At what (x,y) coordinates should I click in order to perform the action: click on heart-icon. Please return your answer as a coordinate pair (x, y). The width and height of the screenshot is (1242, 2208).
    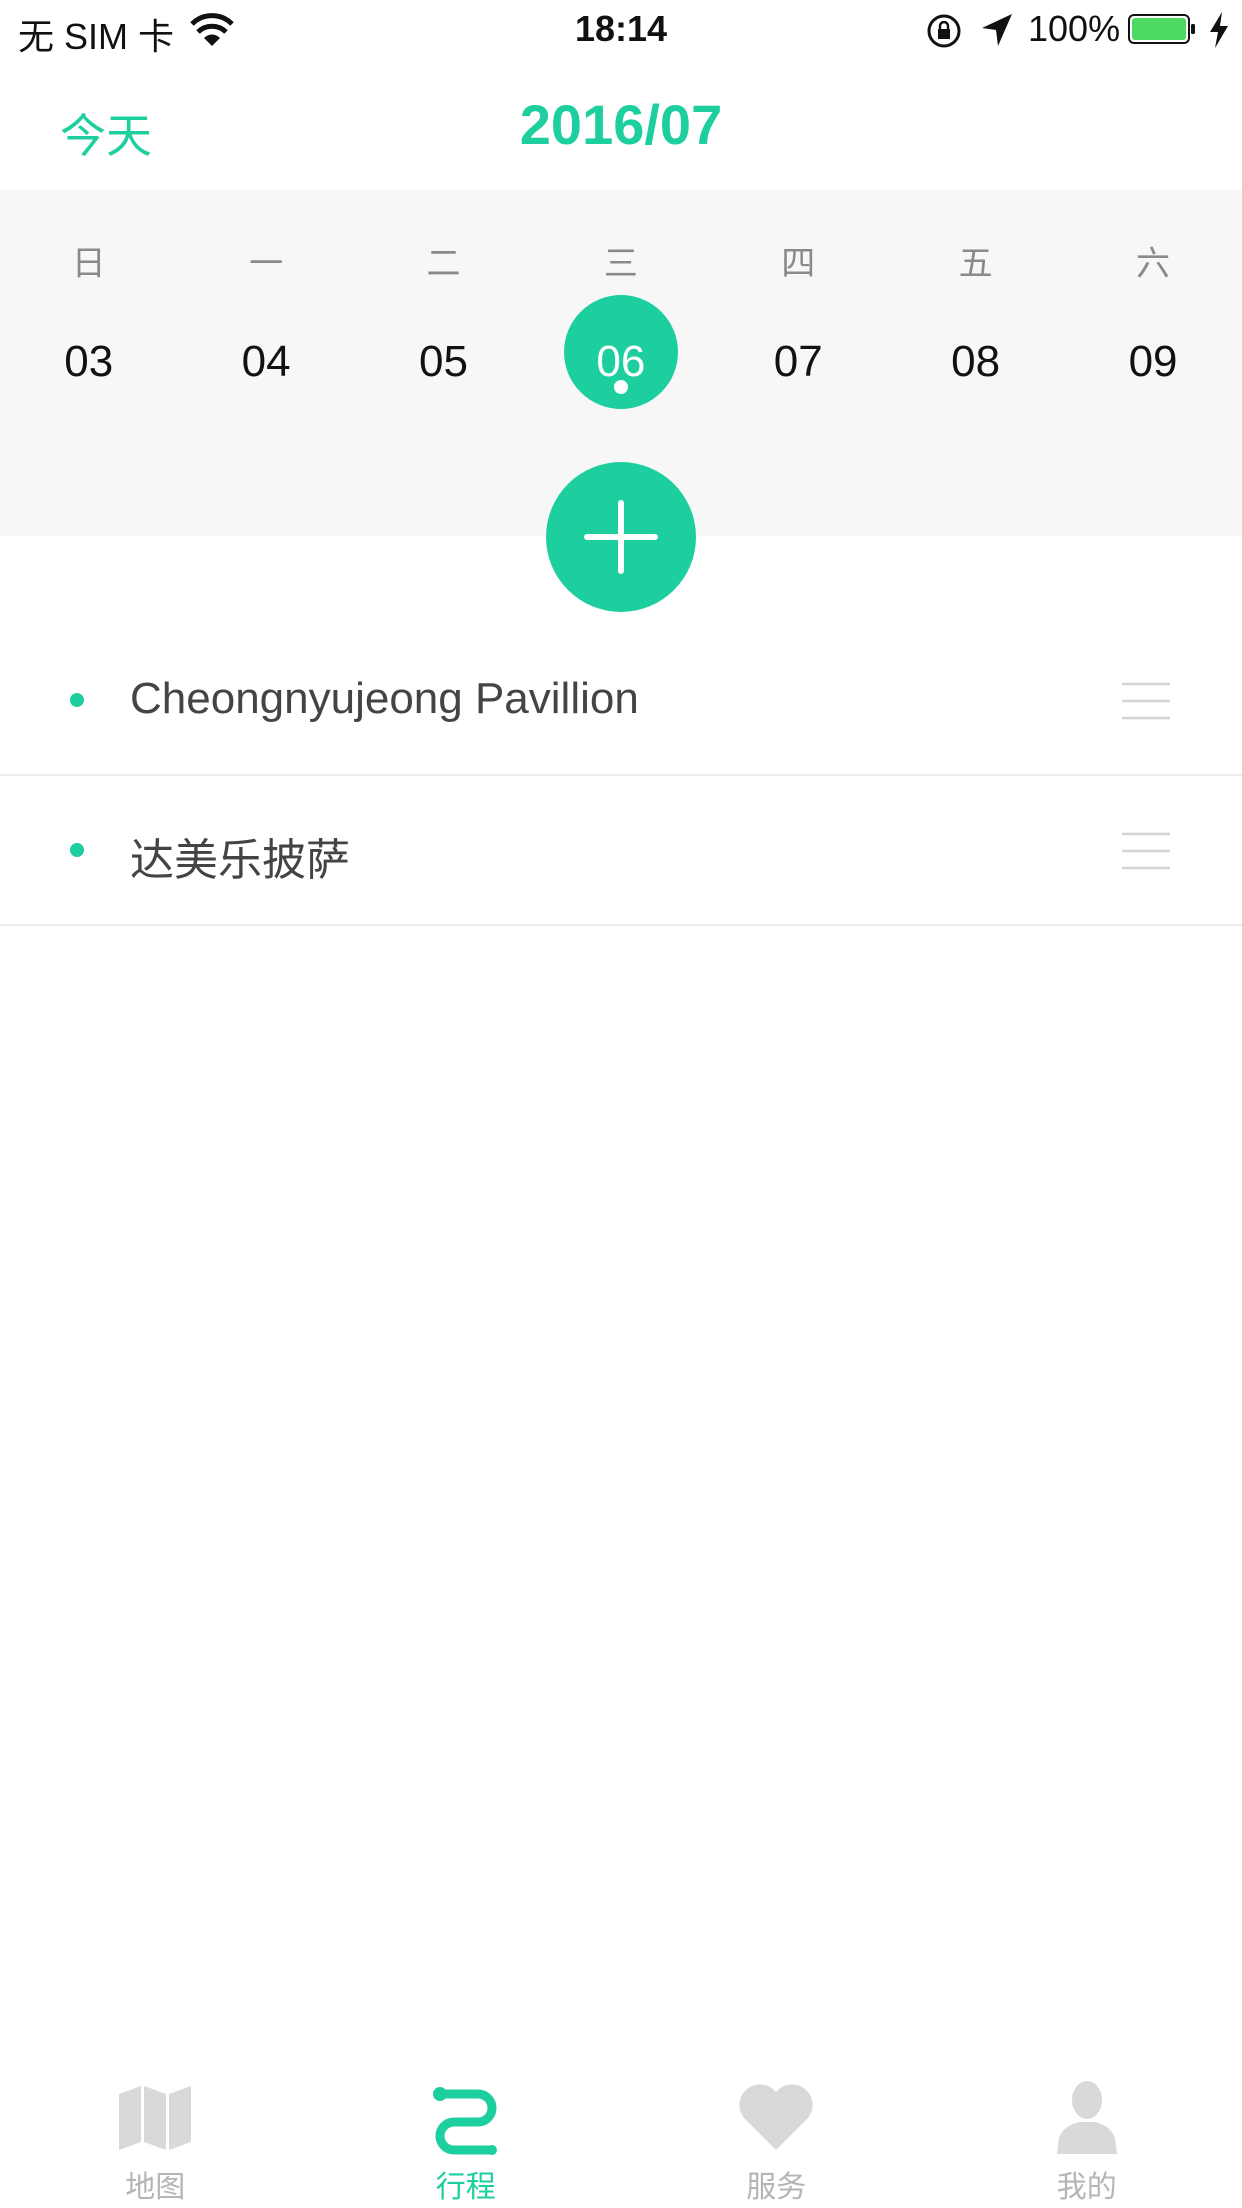
    Looking at the image, I should click on (776, 2117).